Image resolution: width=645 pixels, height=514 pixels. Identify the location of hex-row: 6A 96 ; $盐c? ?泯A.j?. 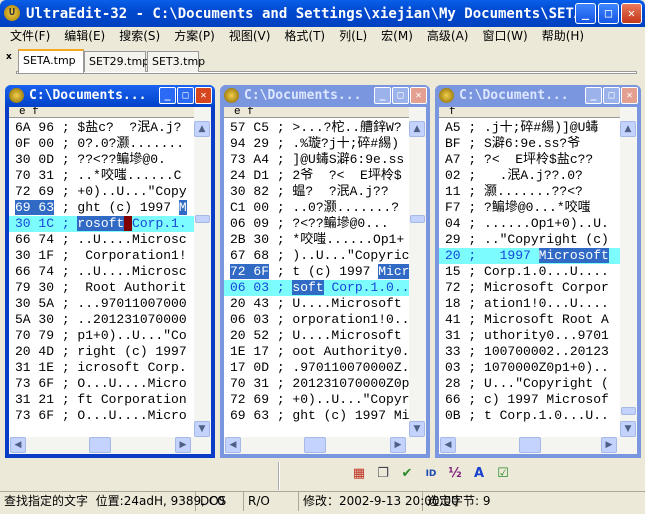
(101, 128).